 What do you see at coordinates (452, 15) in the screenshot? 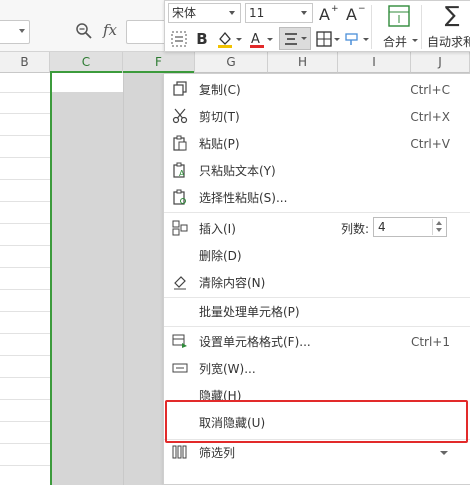
I see `sum-icon: ∑` at bounding box center [452, 15].